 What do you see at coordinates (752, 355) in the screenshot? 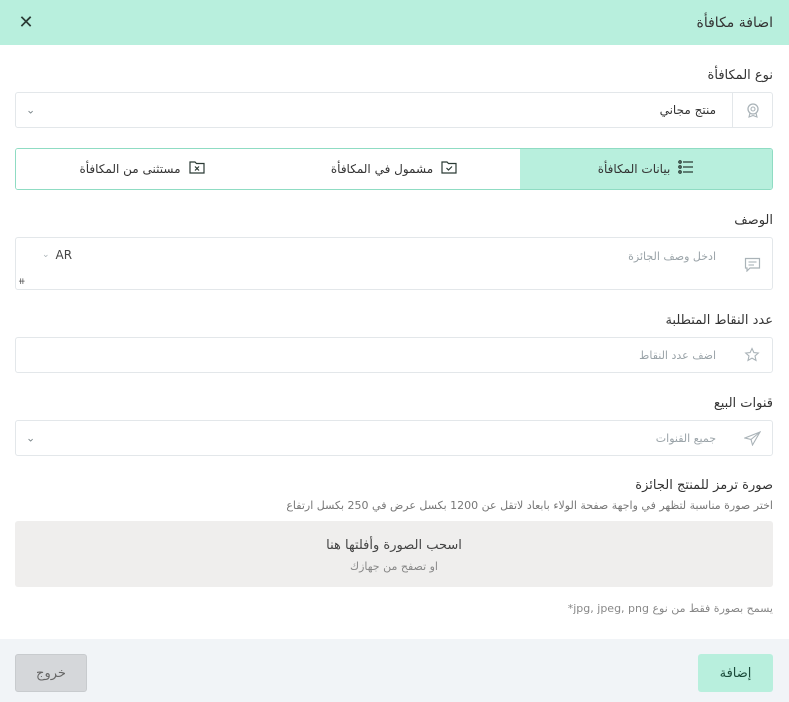
I see `star-icon` at bounding box center [752, 355].